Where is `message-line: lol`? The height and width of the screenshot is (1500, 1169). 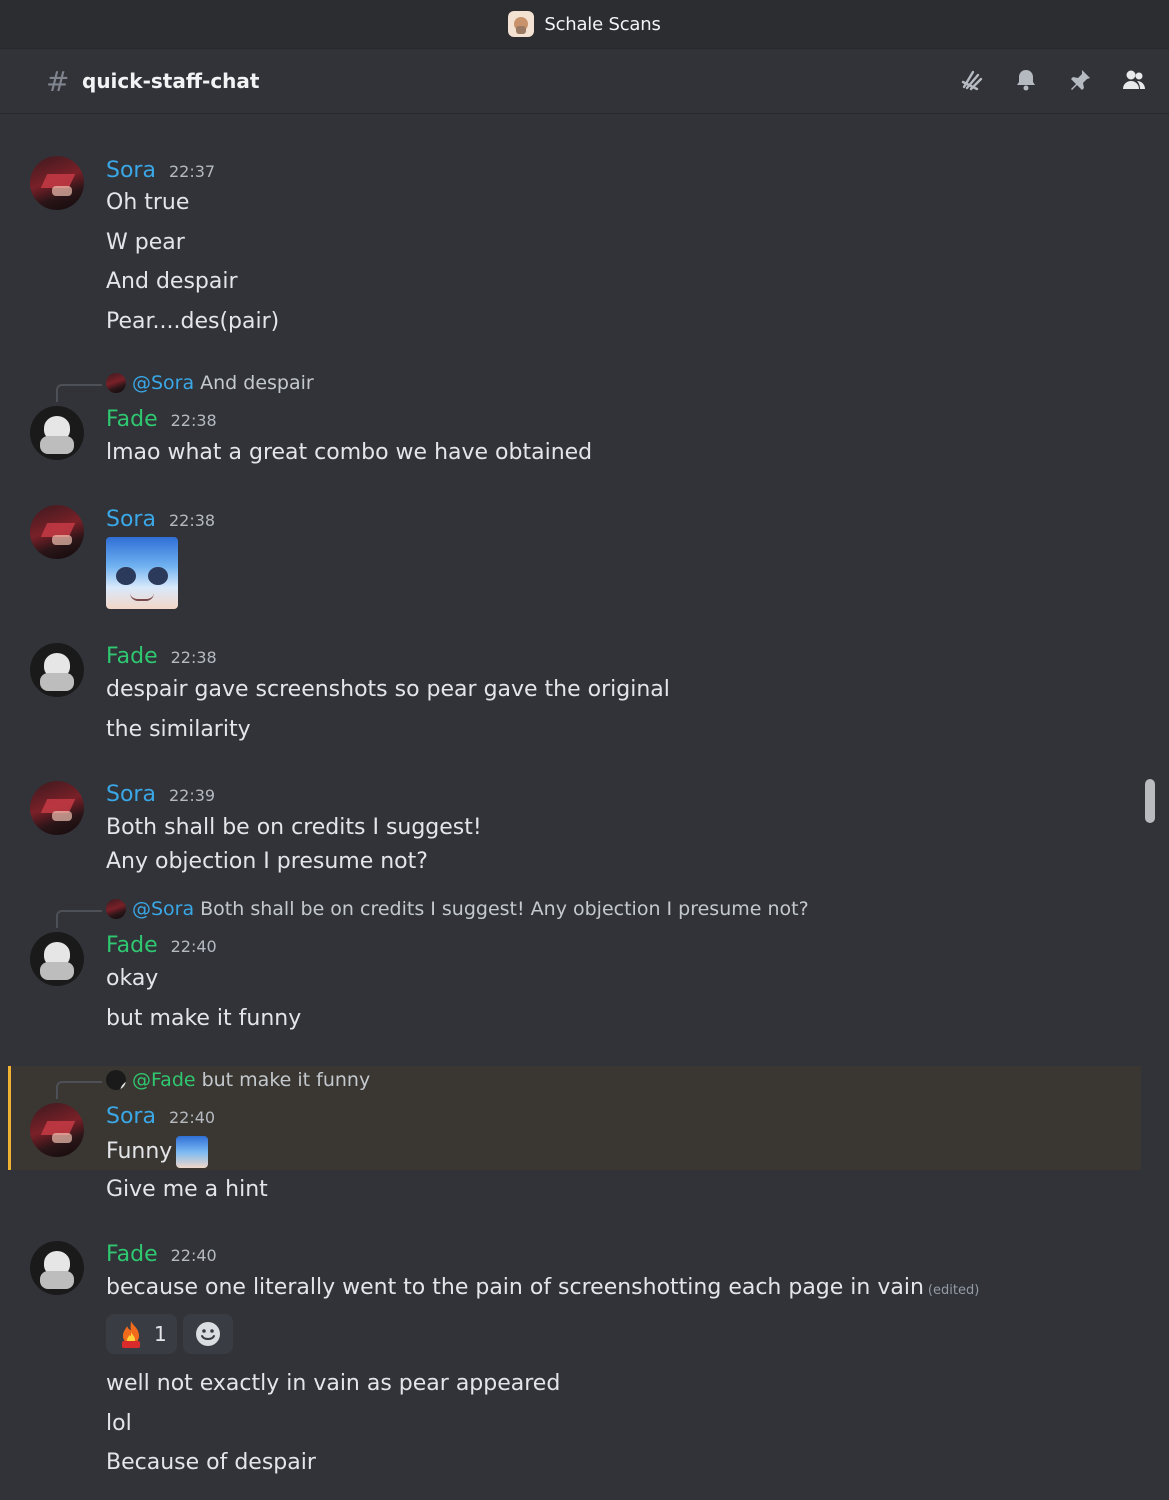 message-line: lol is located at coordinates (119, 1423).